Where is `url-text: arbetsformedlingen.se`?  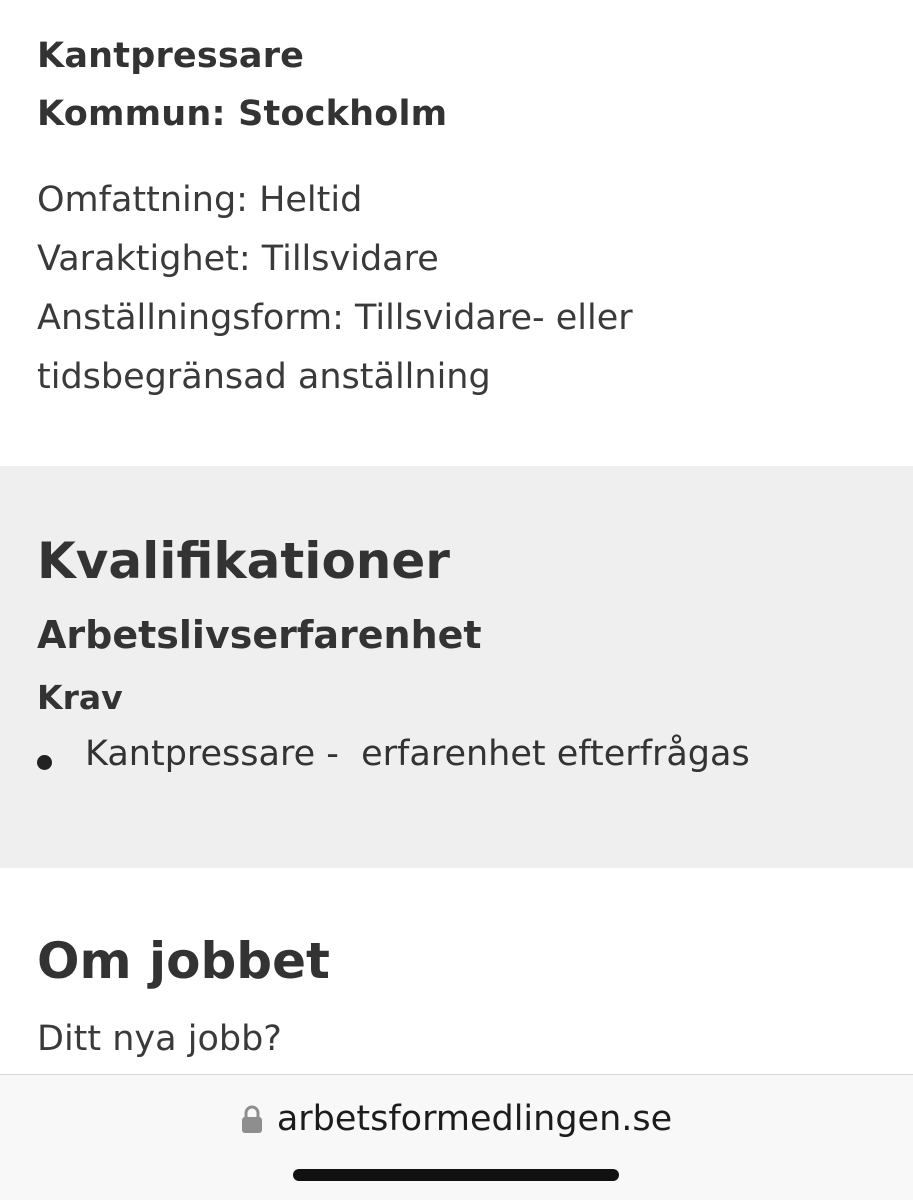 url-text: arbetsformedlingen.se is located at coordinates (474, 1119).